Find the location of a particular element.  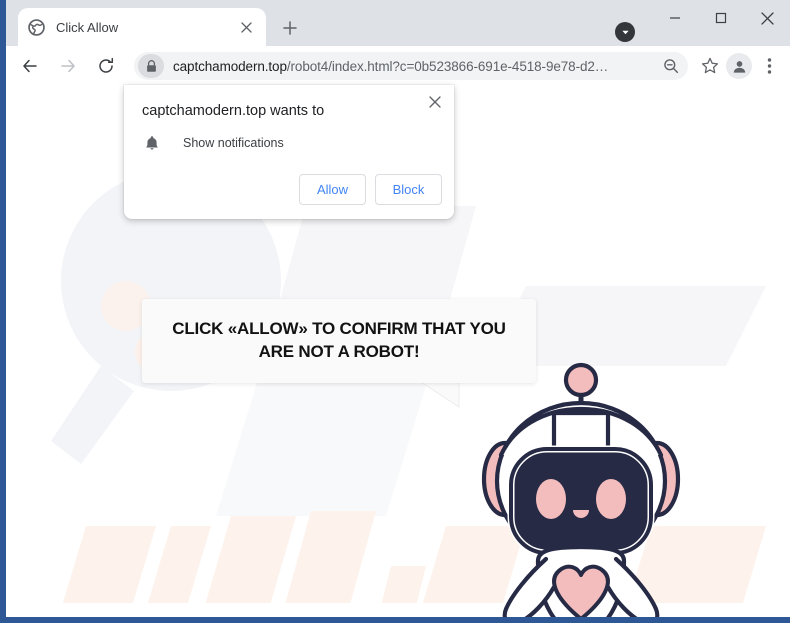

zoom-out-icon is located at coordinates (671, 66).